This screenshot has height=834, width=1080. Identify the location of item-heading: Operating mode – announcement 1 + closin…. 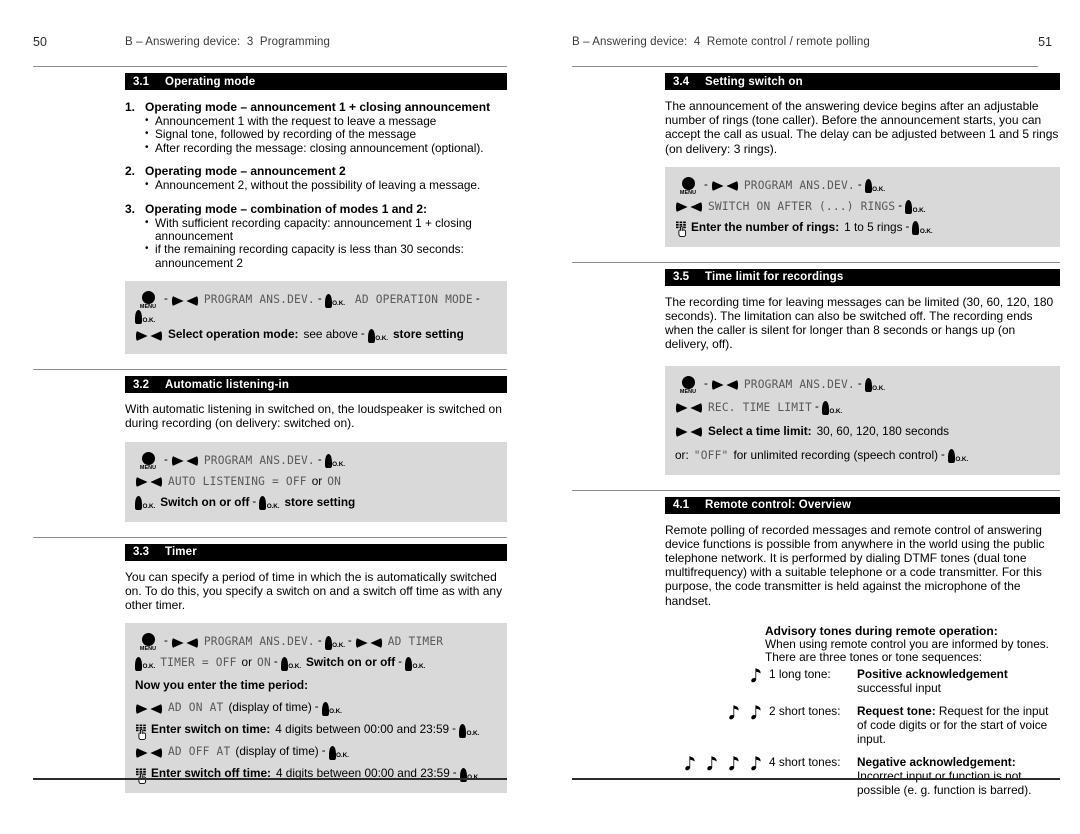
(318, 107).